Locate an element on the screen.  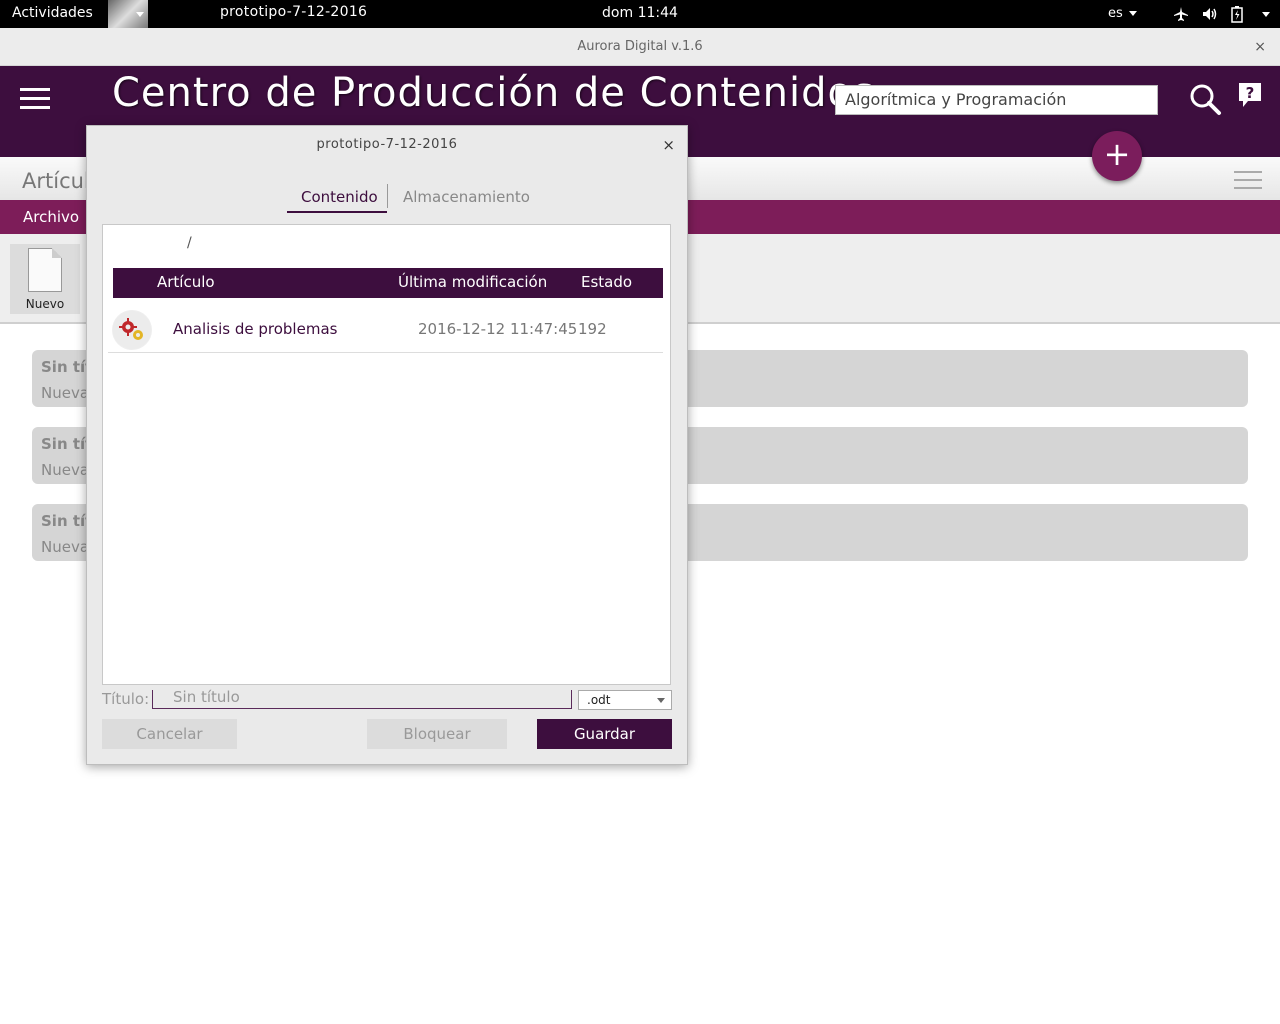
column-header-modified: Última modificación is located at coordinates (472, 282).